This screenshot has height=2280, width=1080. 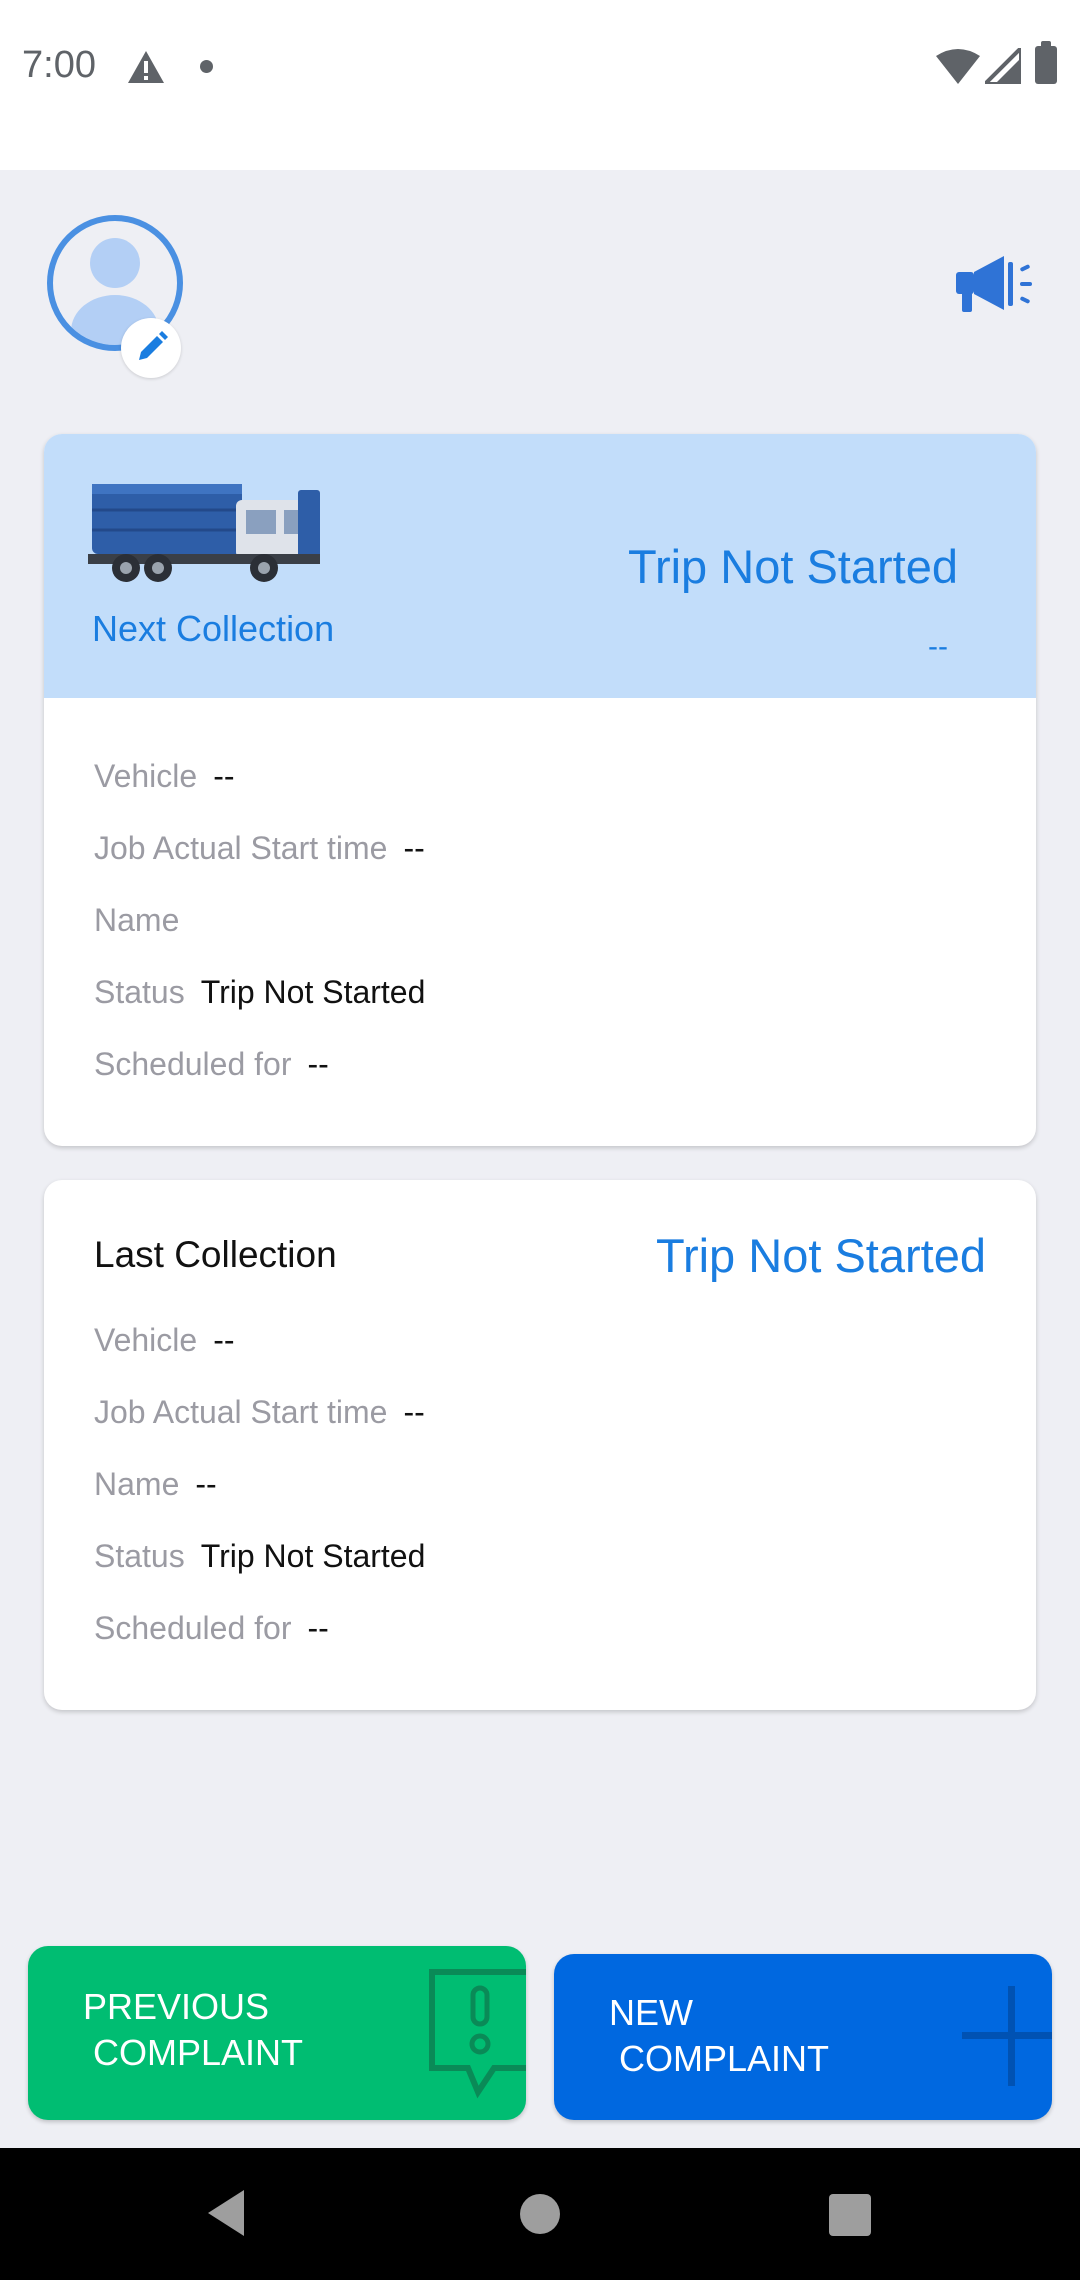 I want to click on wifi-icon, so click(x=958, y=66).